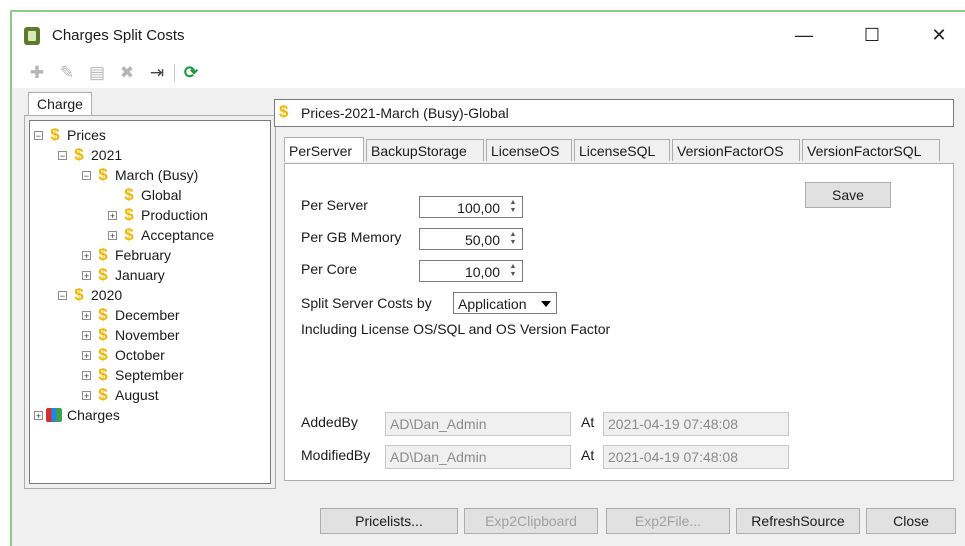  Describe the element at coordinates (546, 304) in the screenshot. I see `chevron-down-icon` at that location.